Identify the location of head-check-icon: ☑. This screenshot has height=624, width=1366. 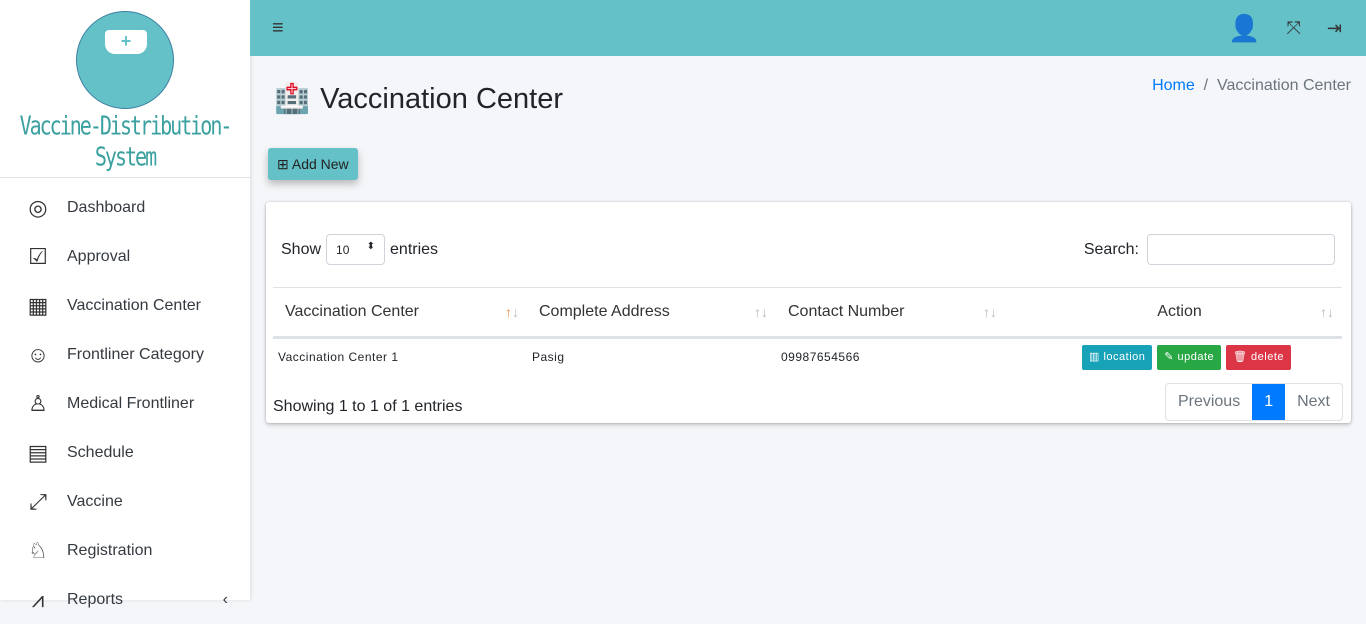
(38, 256).